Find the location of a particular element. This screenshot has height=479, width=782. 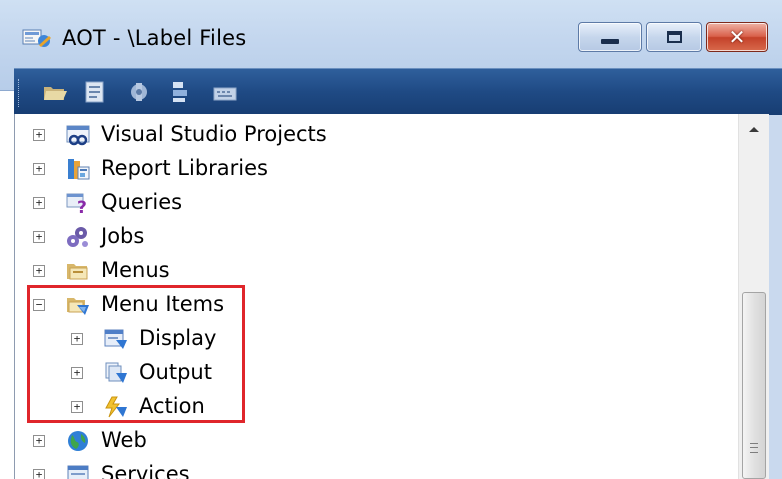

maximize-icon is located at coordinates (674, 37).